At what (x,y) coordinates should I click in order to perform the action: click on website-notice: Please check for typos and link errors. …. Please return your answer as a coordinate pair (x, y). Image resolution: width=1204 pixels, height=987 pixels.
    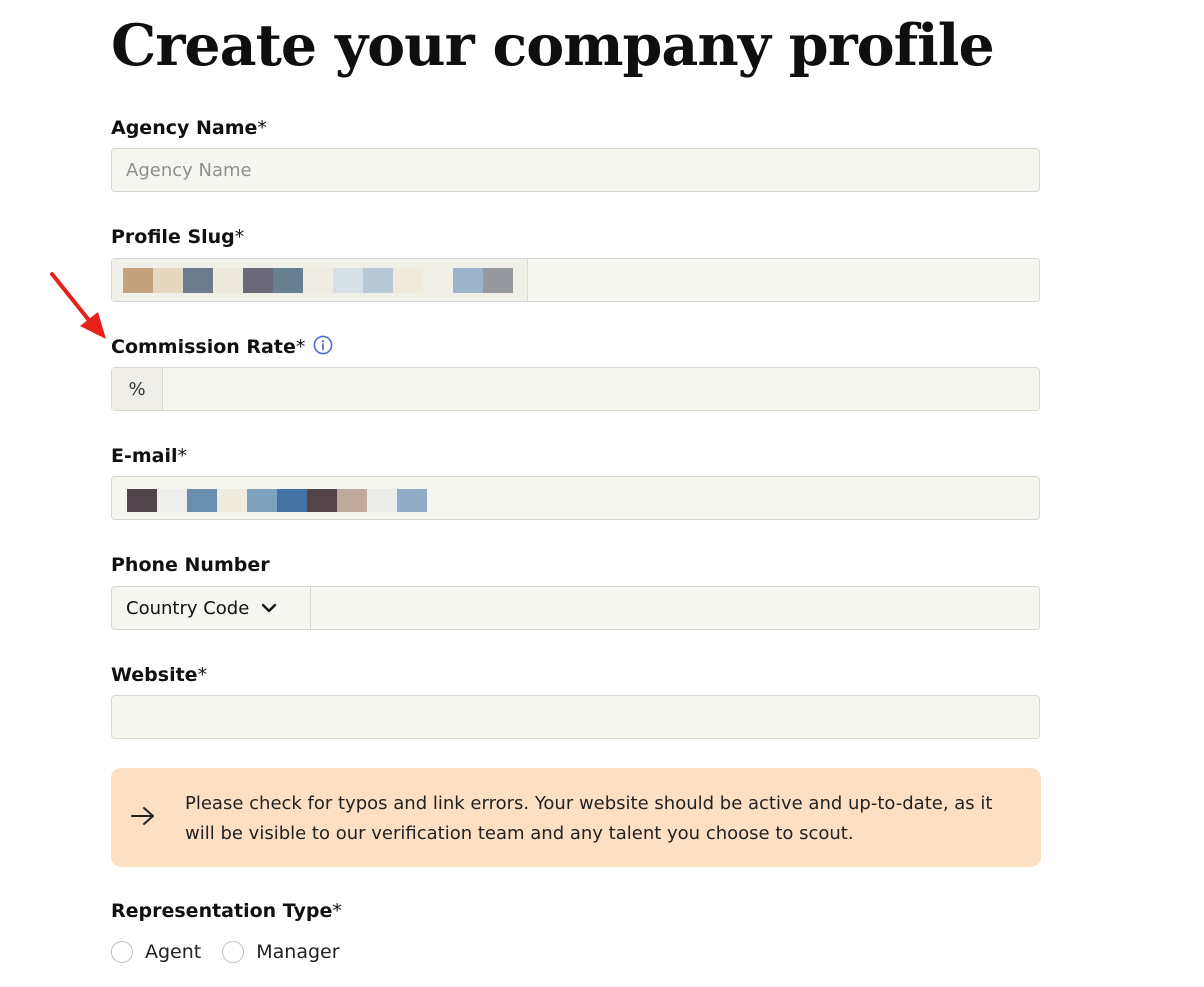
    Looking at the image, I should click on (576, 817).